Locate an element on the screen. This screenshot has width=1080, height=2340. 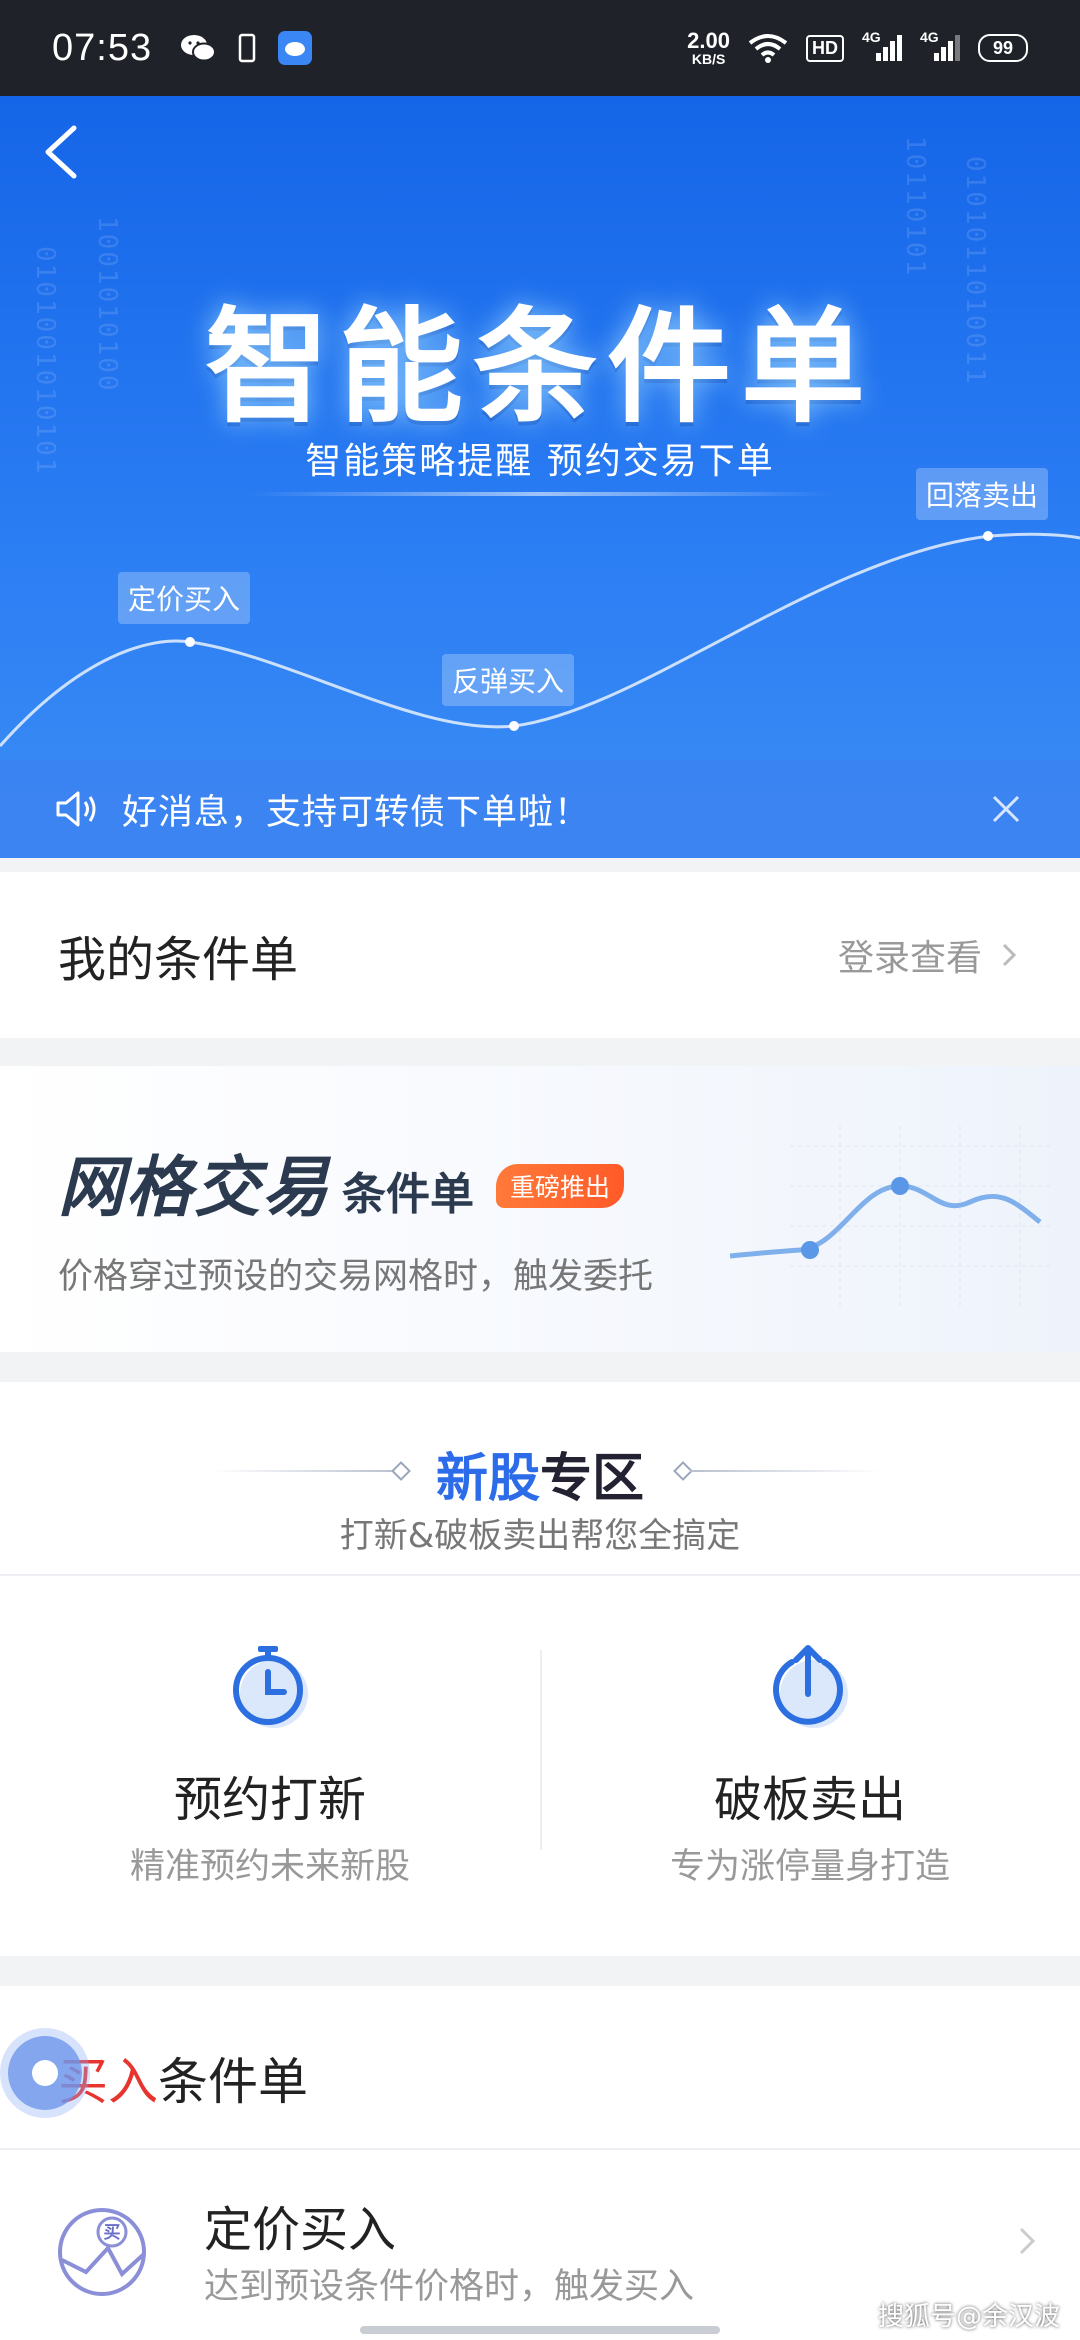
login-to-view-link: 登录查看 is located at coordinates (930, 955).